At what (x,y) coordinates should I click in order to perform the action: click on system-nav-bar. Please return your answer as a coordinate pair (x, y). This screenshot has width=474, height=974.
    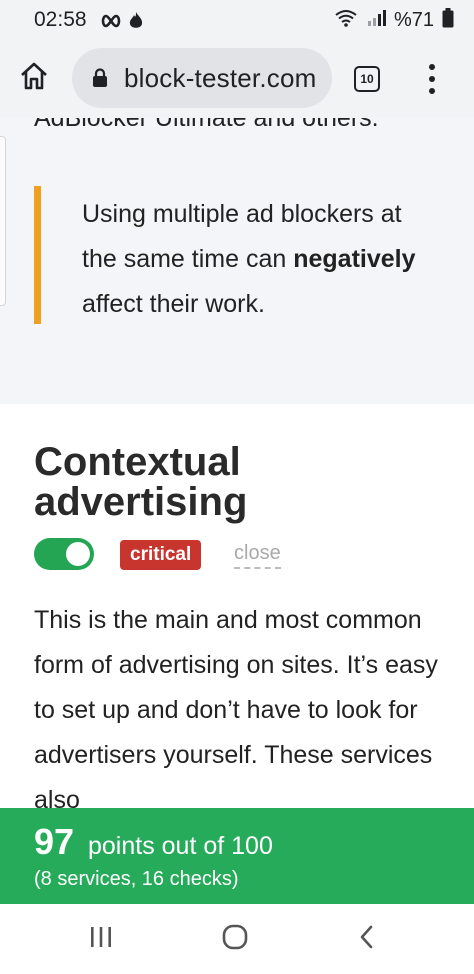
    Looking at the image, I should click on (237, 939).